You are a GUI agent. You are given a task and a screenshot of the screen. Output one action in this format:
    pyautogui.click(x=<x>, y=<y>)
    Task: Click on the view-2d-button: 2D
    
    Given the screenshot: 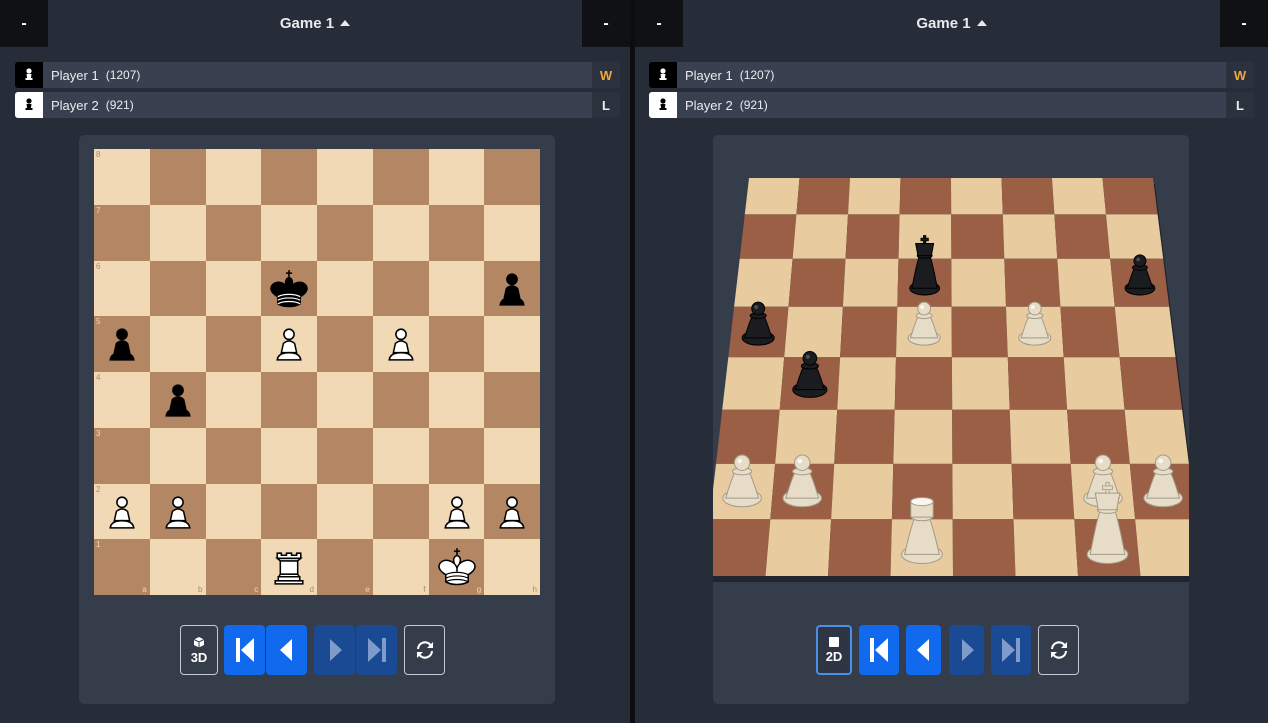 What is the action you would take?
    pyautogui.click(x=834, y=650)
    